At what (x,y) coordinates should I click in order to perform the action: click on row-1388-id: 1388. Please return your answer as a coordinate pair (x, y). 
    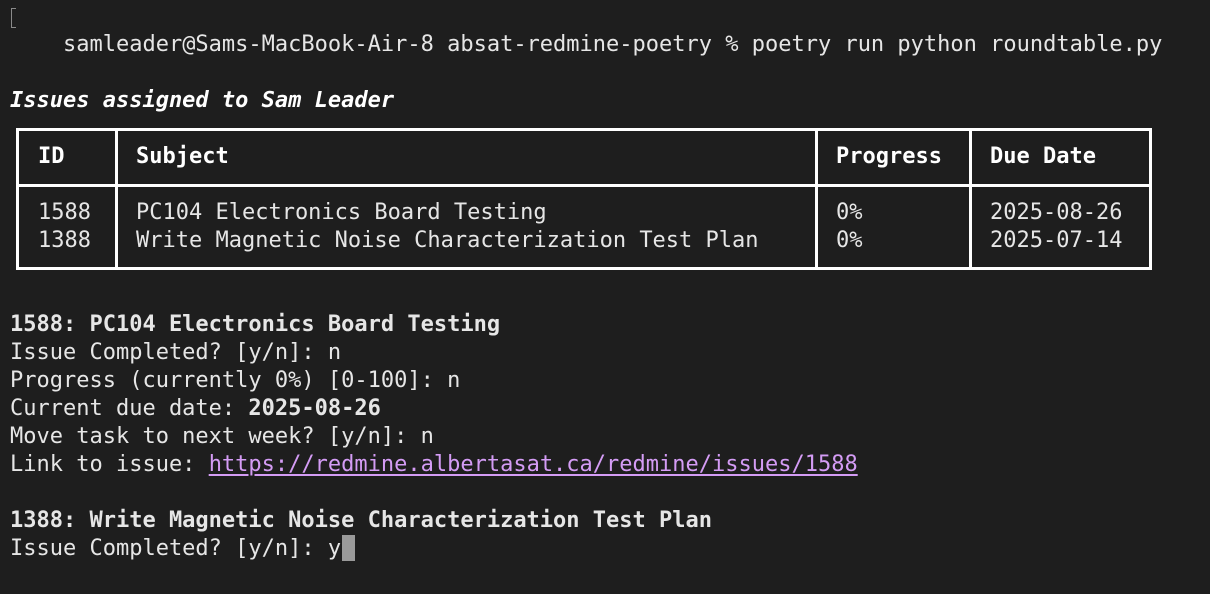
    Looking at the image, I should click on (64, 240).